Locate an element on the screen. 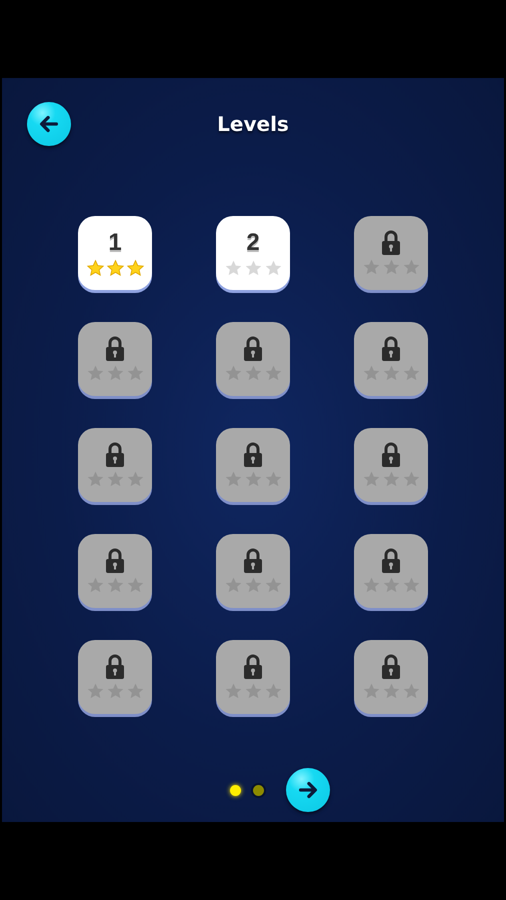 The image size is (506, 900). level-button: 1 is located at coordinates (115, 253).